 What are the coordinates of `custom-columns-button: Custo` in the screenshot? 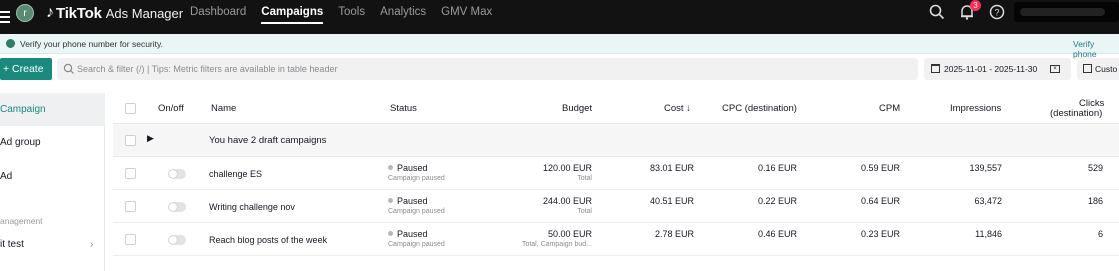 It's located at (1098, 69).